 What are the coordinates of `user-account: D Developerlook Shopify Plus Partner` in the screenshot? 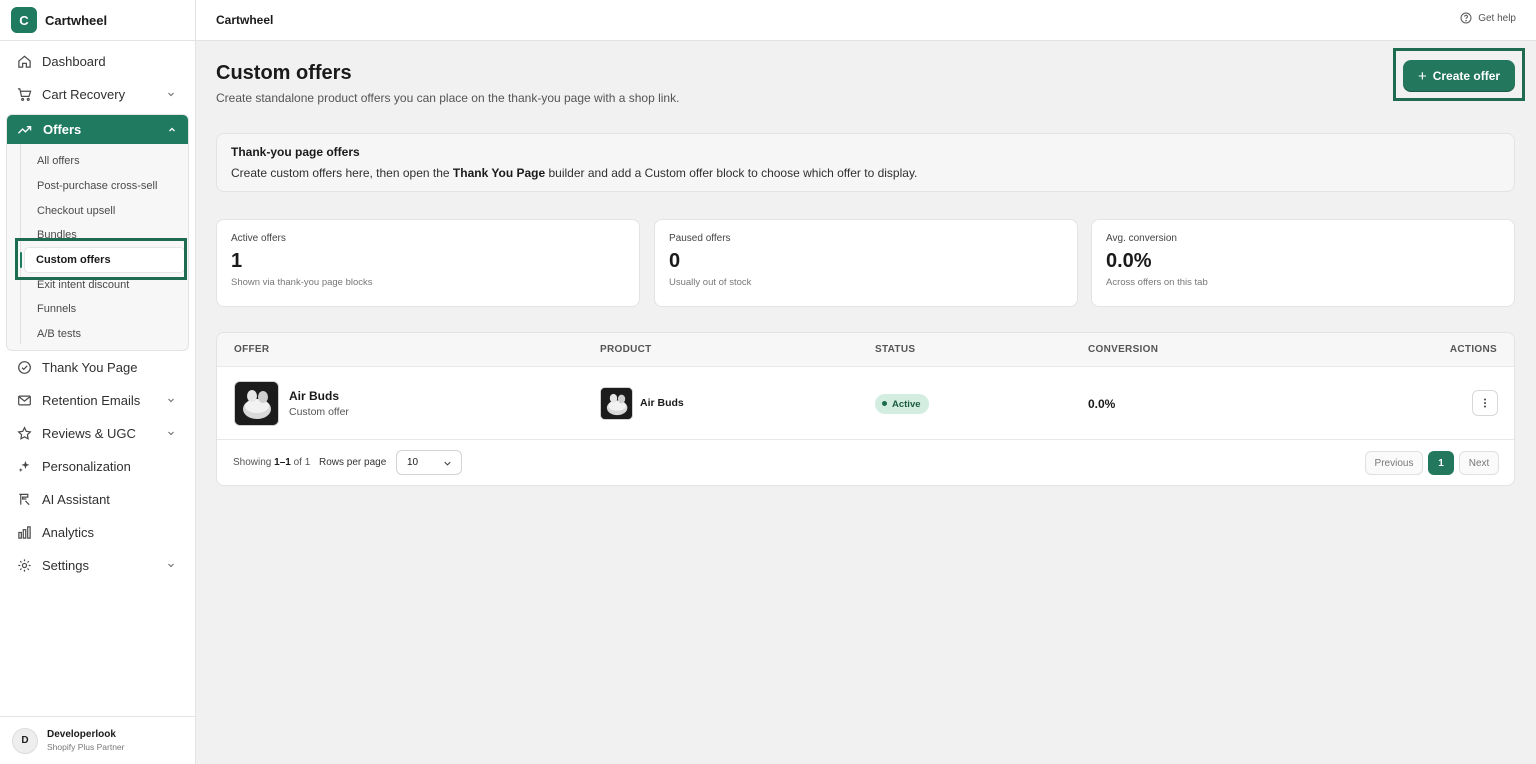 It's located at (97, 740).